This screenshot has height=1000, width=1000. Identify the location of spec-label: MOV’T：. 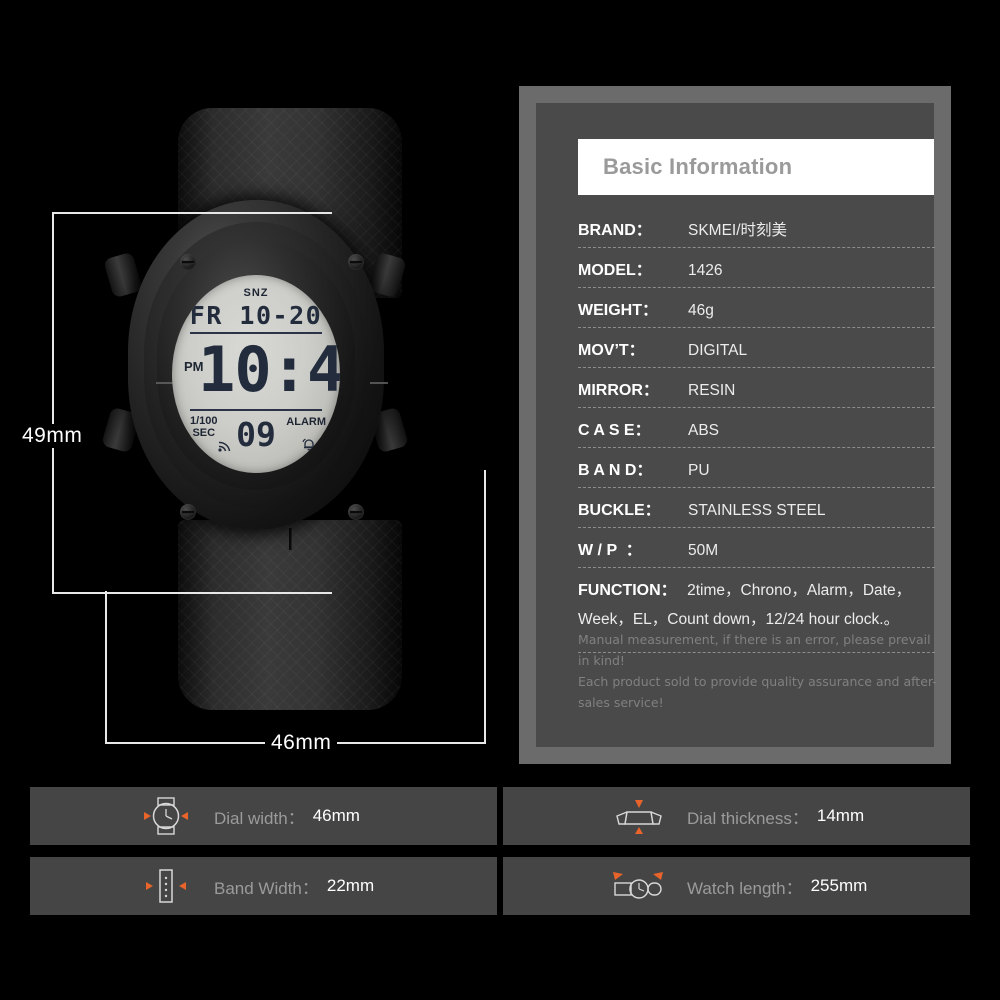
(611, 350).